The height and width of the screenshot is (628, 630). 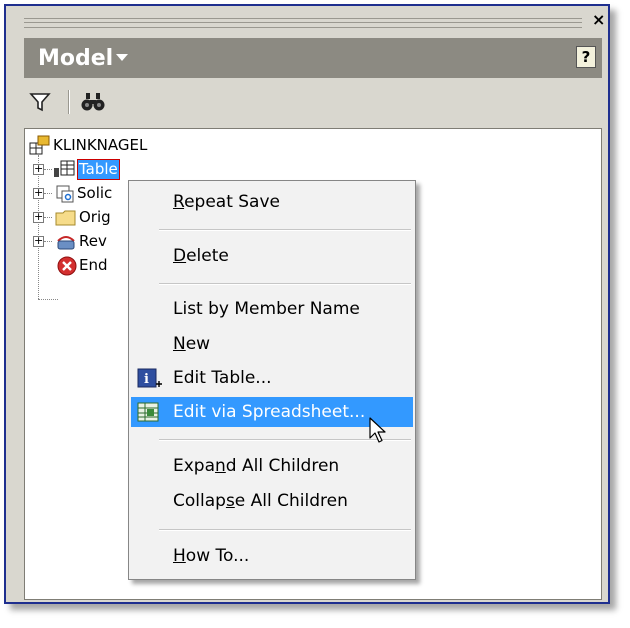 I want to click on browser-toolbar, so click(x=313, y=102).